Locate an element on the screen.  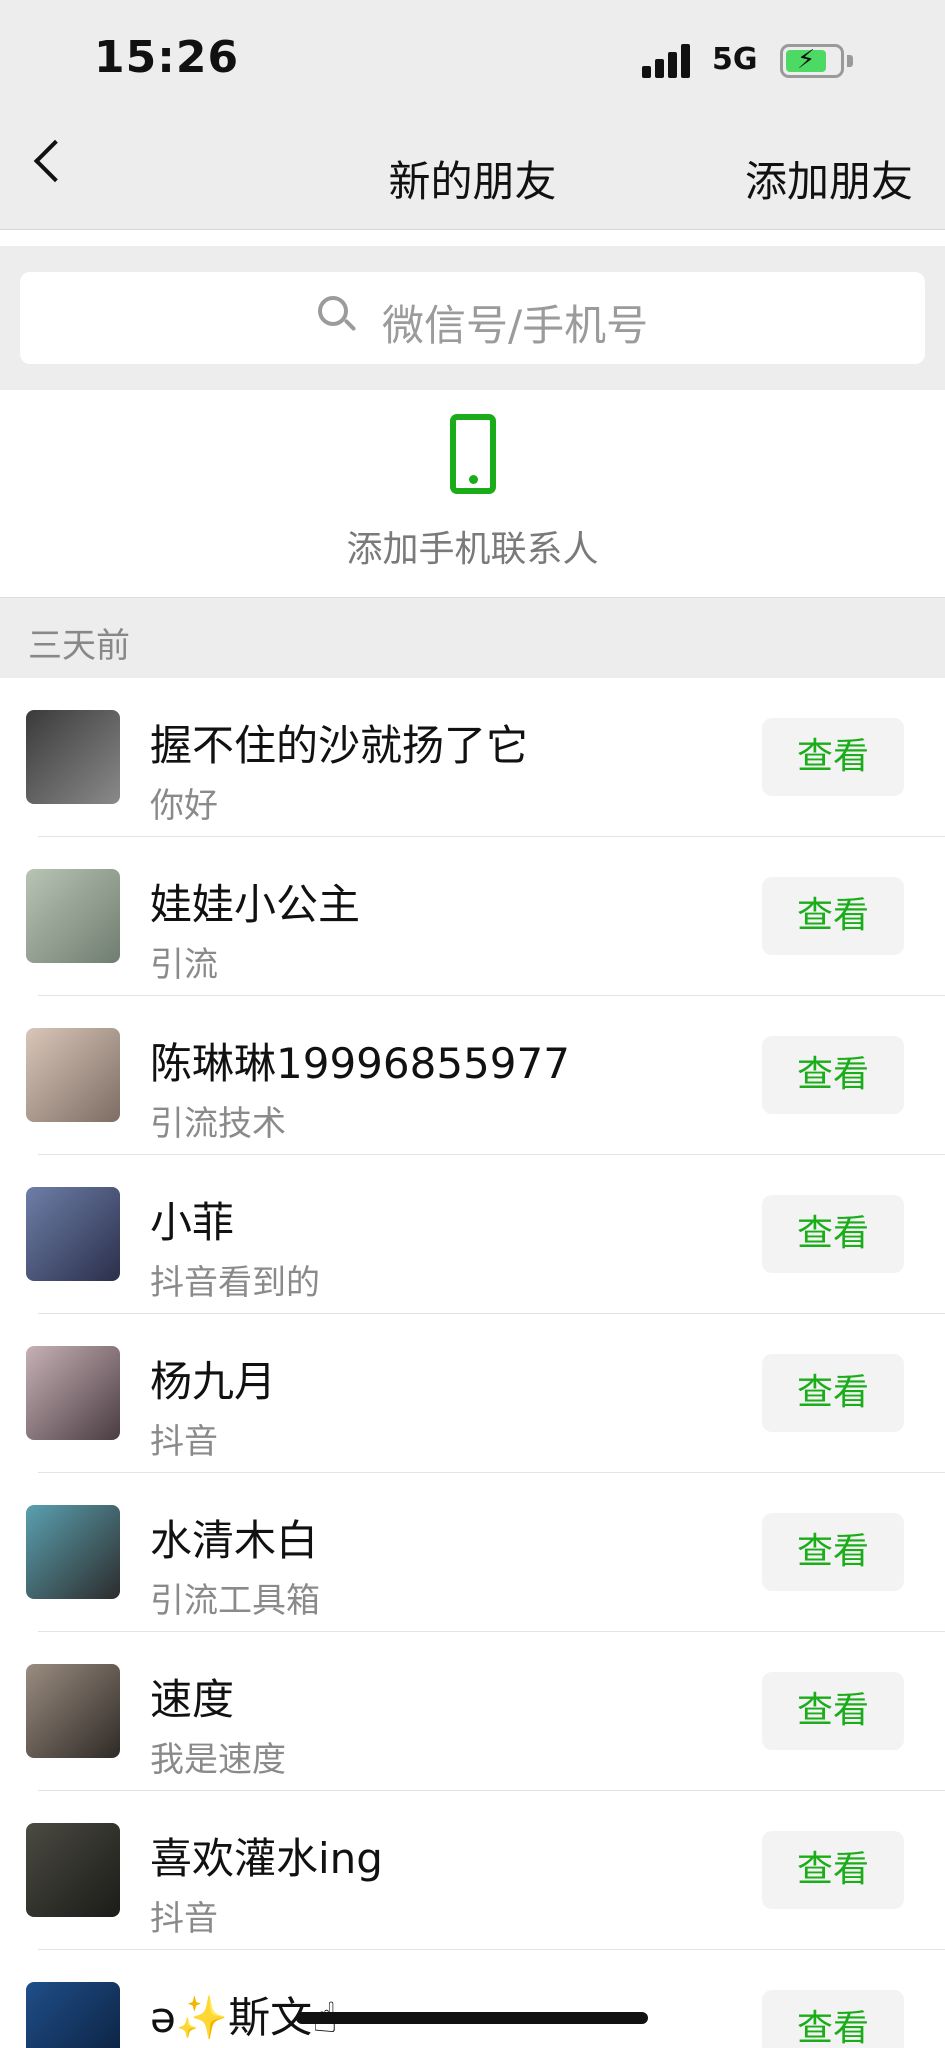
friend-message: 引流工具箱 is located at coordinates (235, 1601).